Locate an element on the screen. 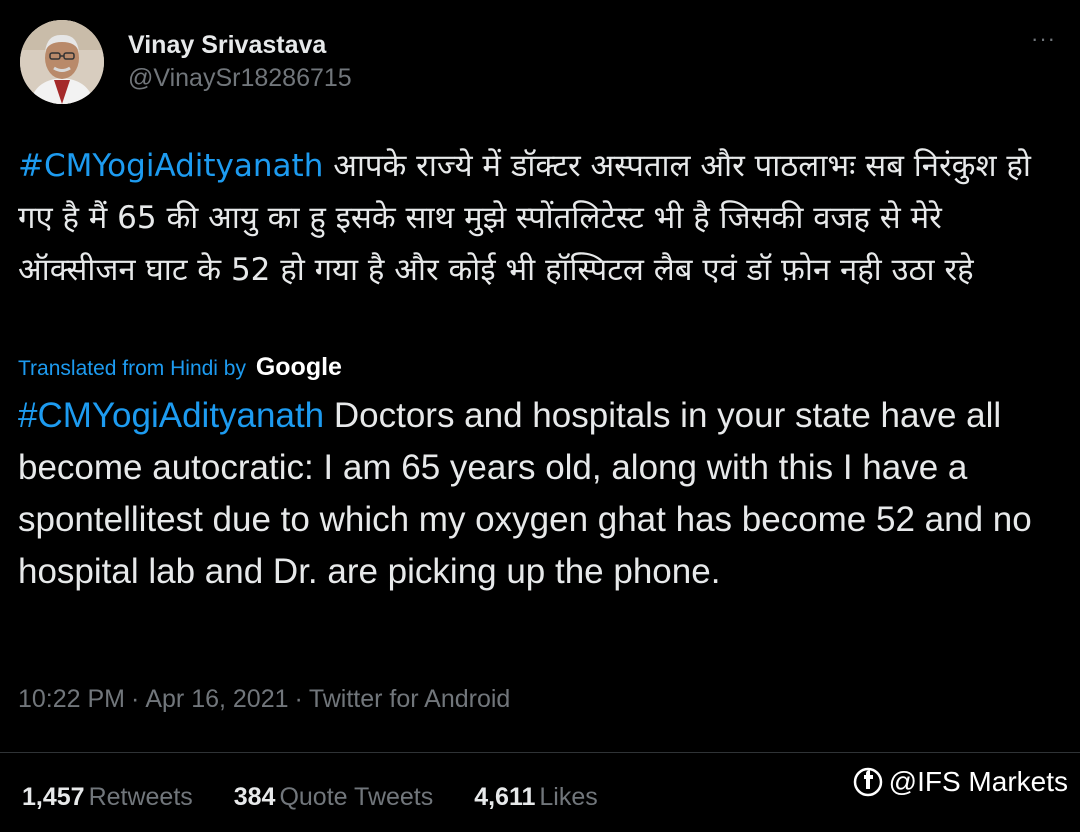  more-options-icon: ··· is located at coordinates (1043, 39).